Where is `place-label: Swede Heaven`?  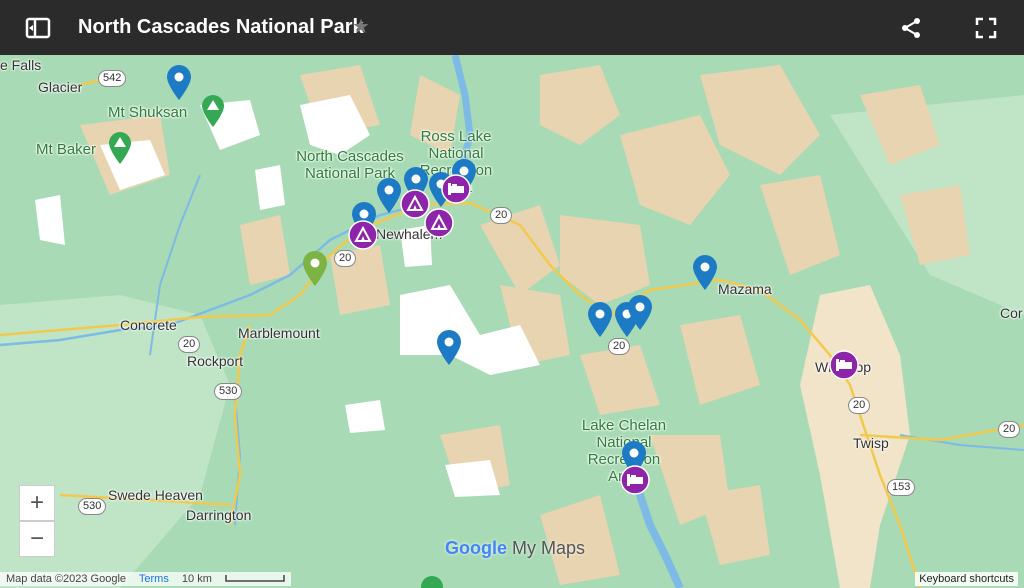
place-label: Swede Heaven is located at coordinates (155, 495).